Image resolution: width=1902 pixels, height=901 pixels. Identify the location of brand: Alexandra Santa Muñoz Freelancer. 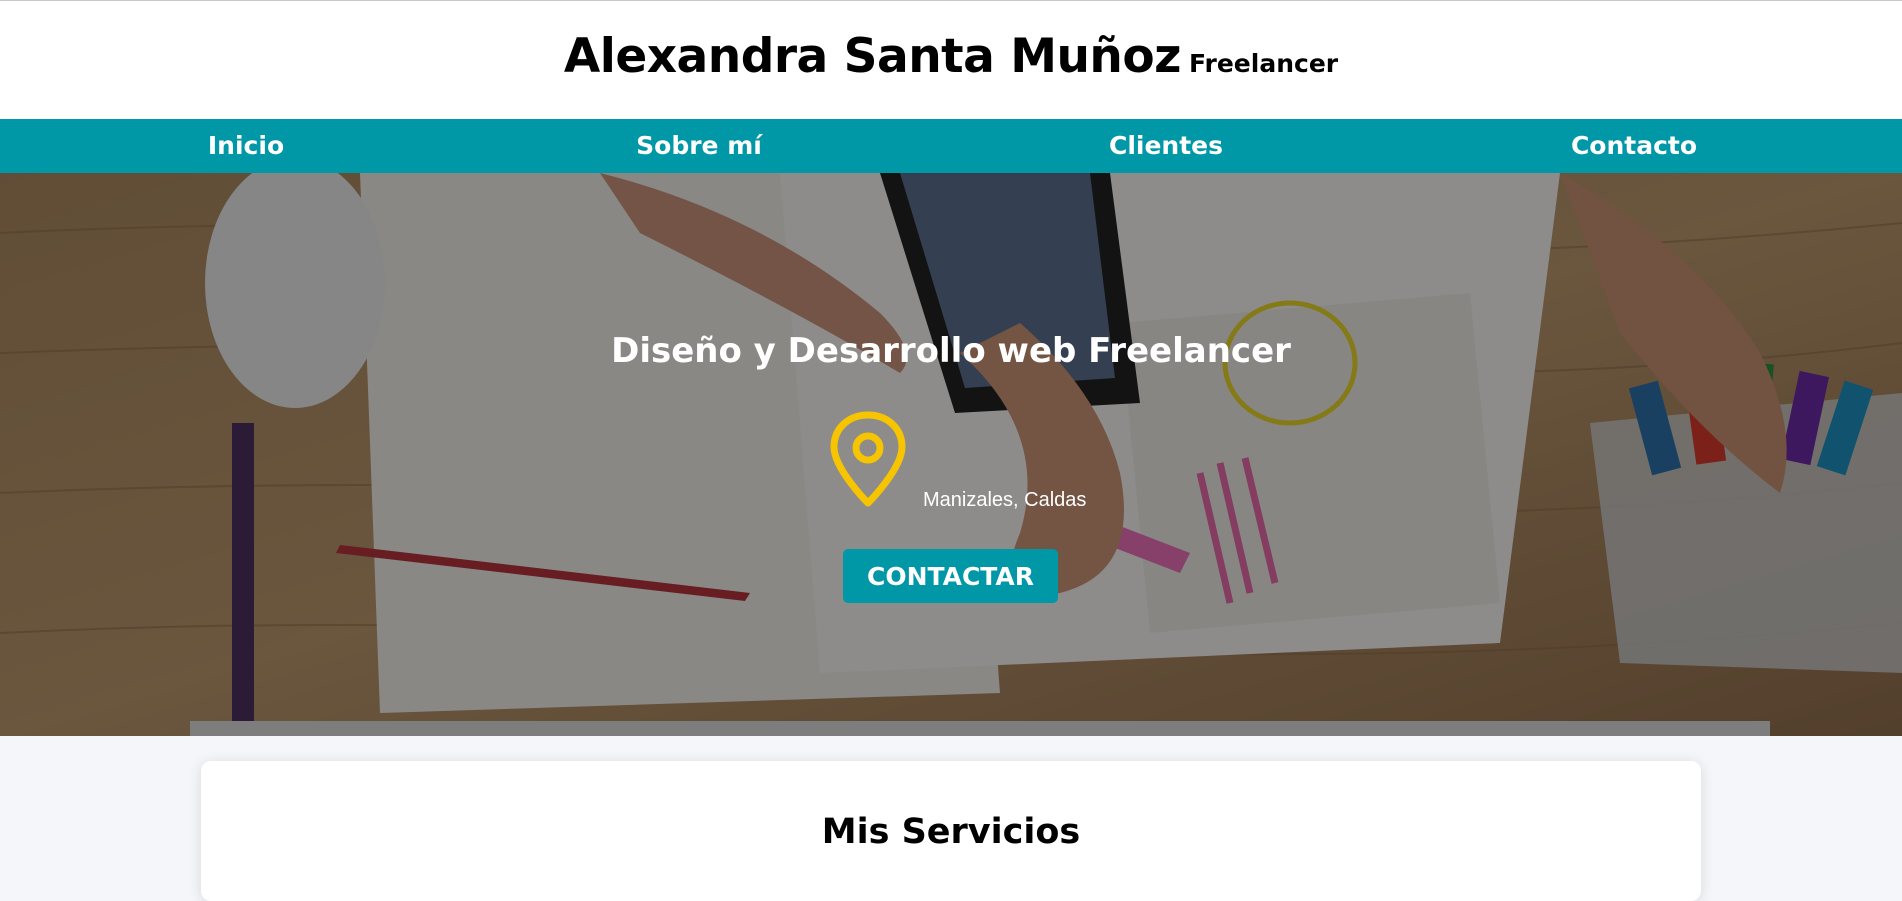
(951, 56).